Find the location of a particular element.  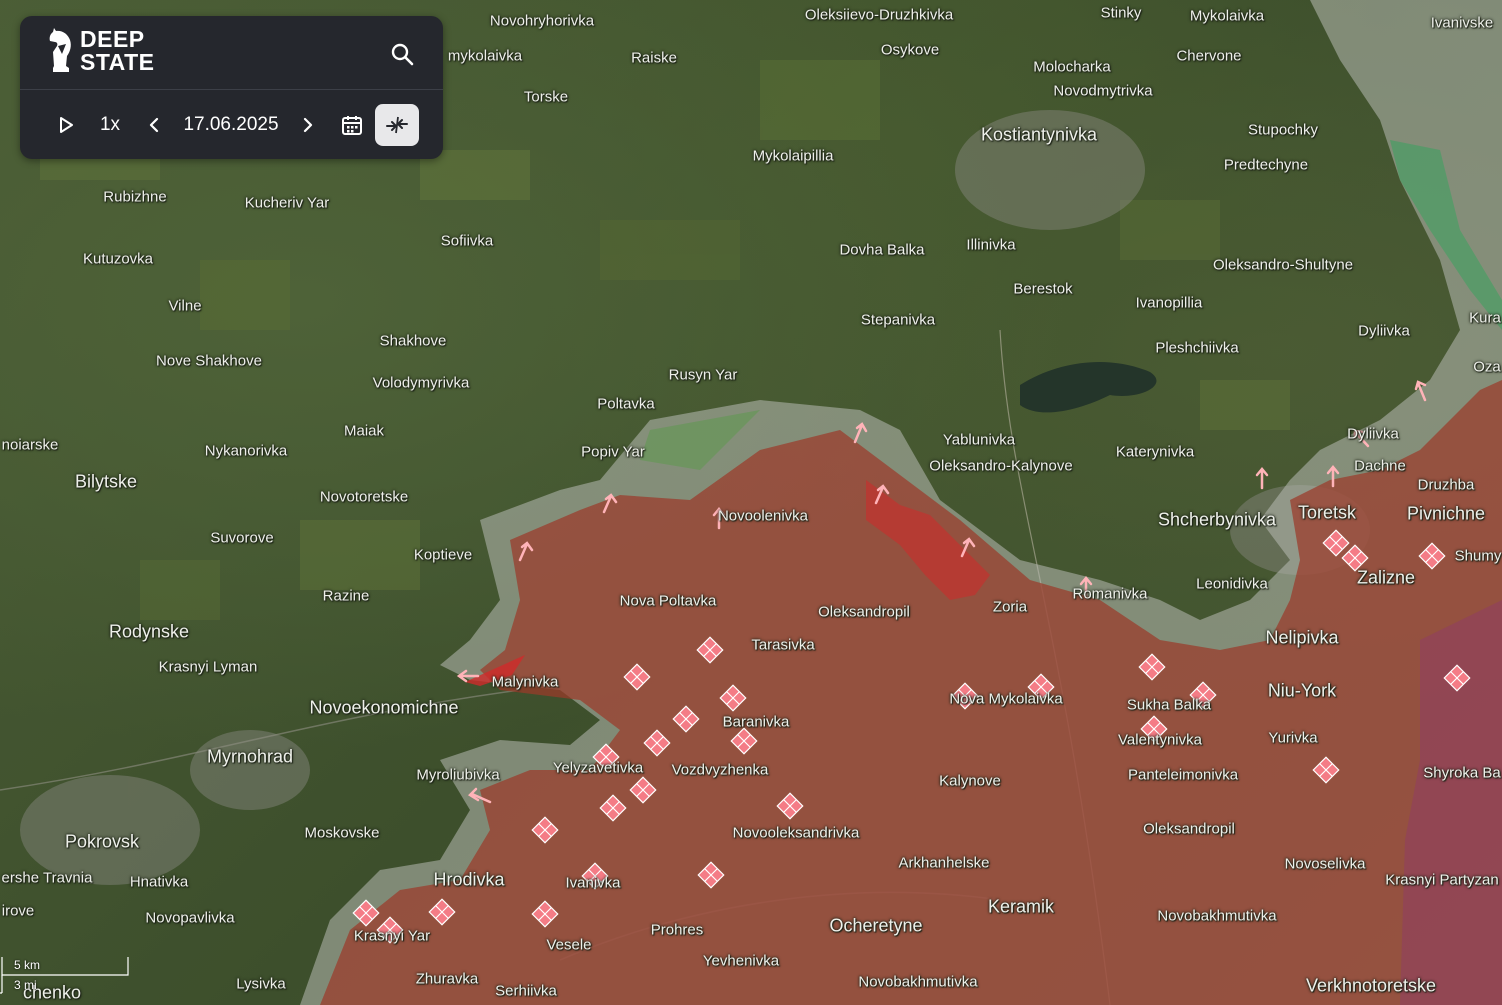

advance-arrow is located at coordinates (1262, 478).